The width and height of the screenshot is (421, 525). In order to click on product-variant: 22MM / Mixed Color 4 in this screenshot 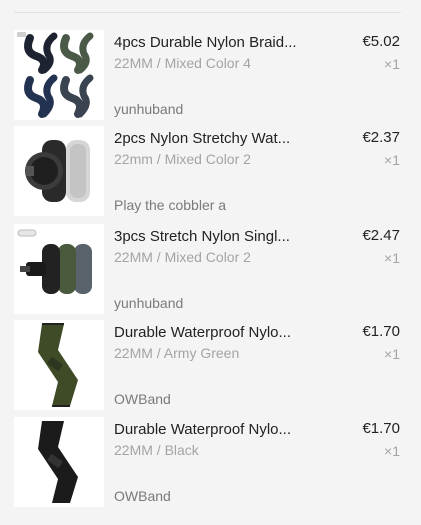, I will do `click(182, 63)`.